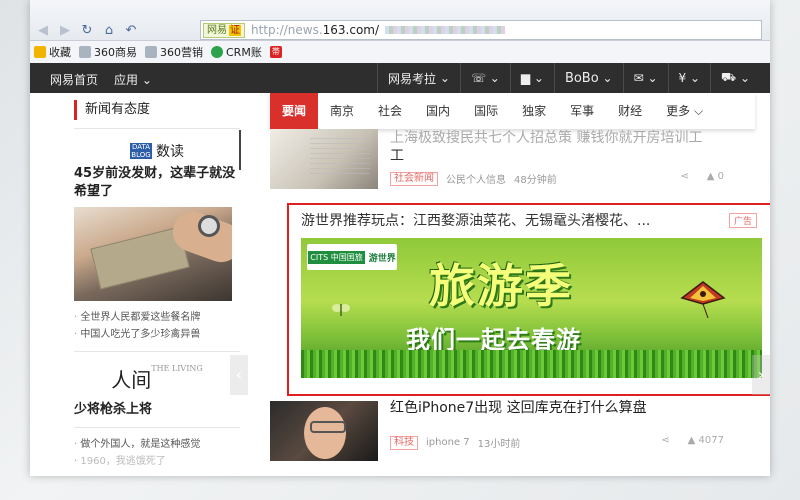  I want to click on tab-guonei: 国内, so click(438, 111).